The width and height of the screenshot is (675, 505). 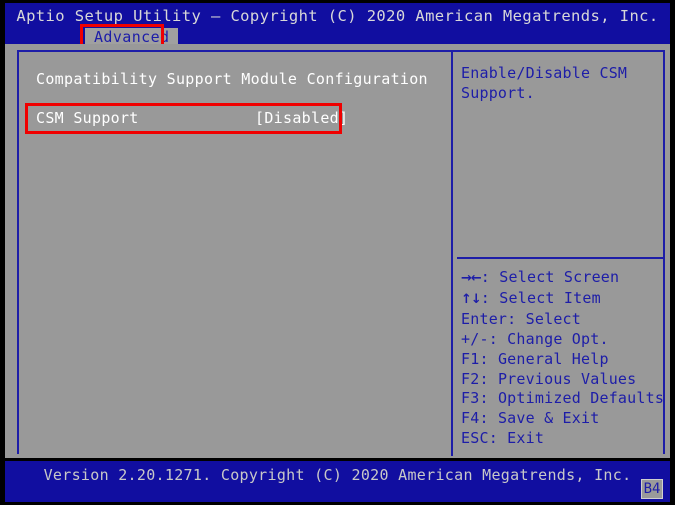 I want to click on build-badge: B4, so click(x=652, y=489).